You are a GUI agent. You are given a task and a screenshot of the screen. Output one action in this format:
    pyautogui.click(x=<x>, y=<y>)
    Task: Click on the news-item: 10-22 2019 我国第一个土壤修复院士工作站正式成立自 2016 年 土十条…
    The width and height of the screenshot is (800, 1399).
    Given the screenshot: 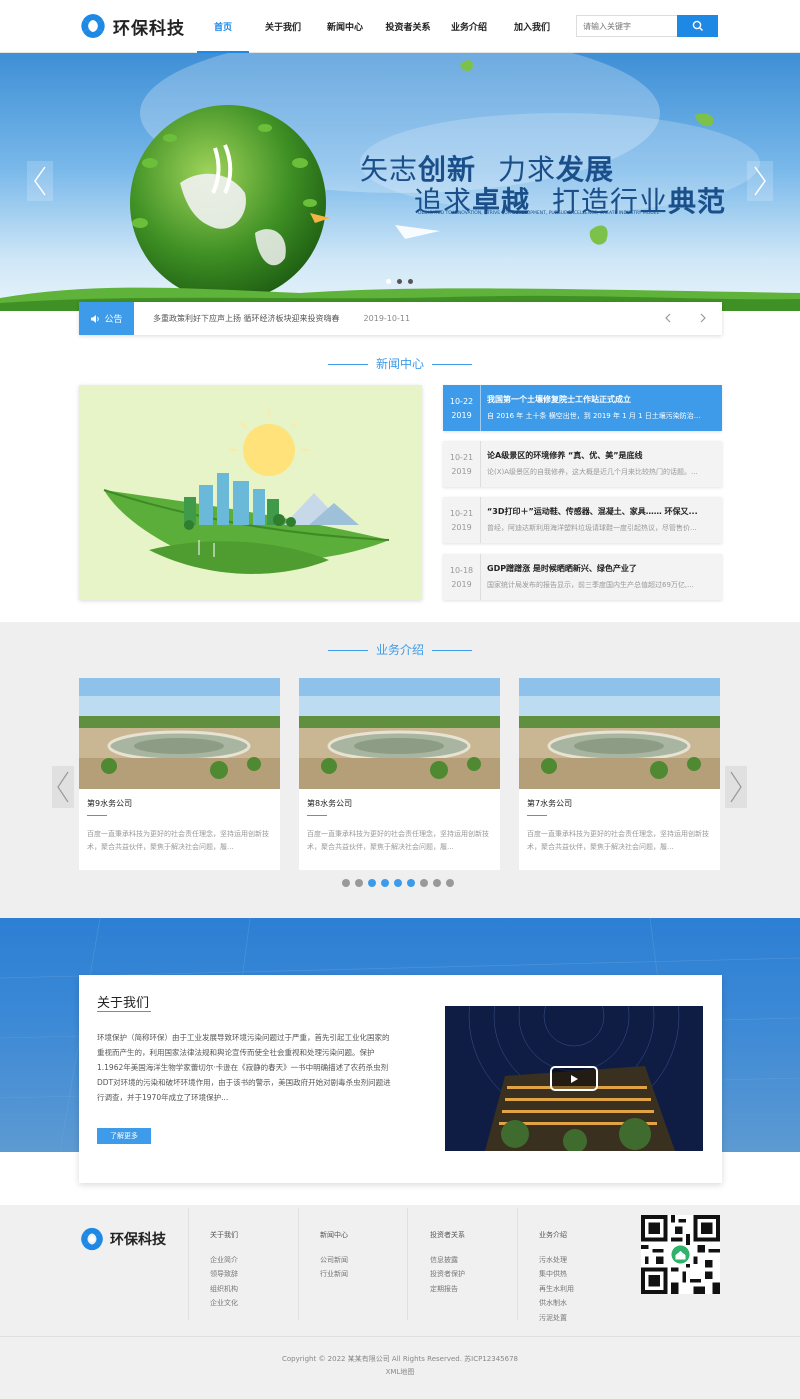 What is the action you would take?
    pyautogui.click(x=582, y=408)
    